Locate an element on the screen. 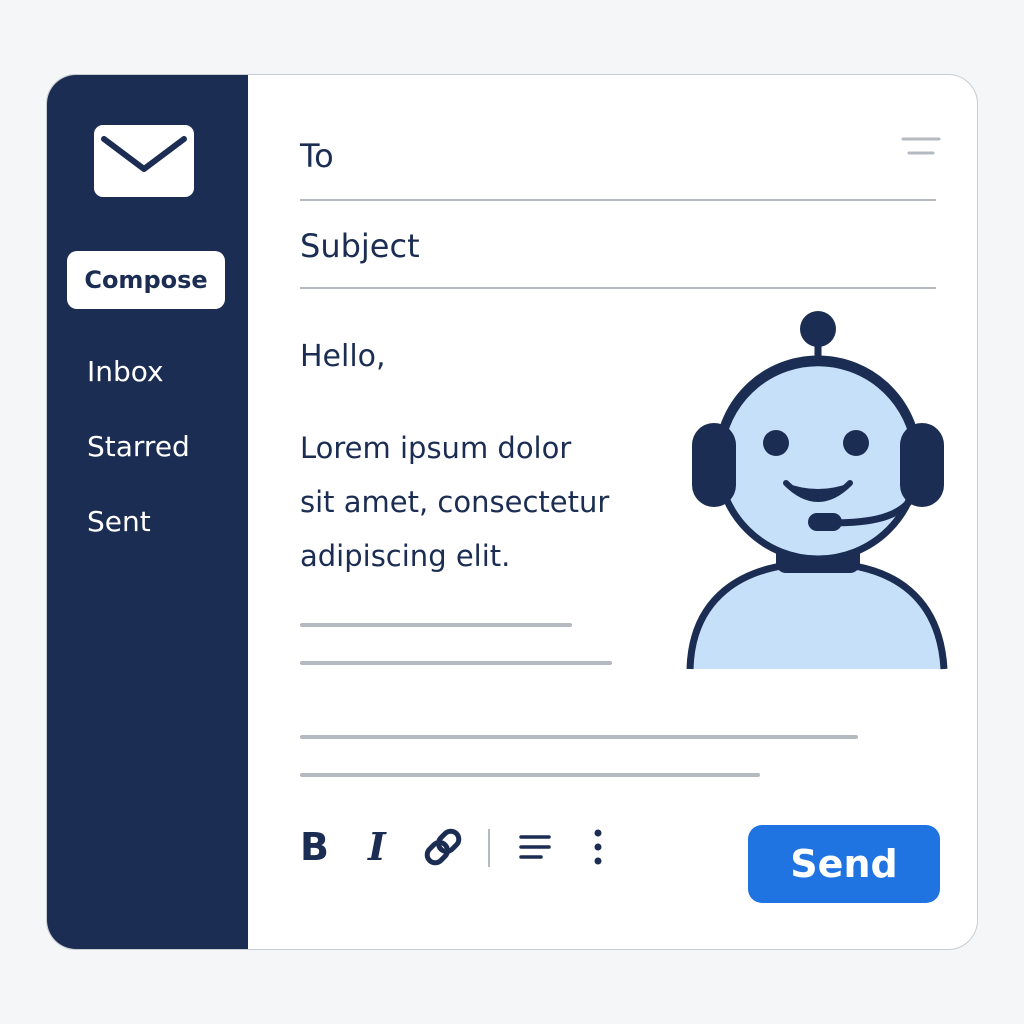 This screenshot has height=1024, width=1024. subject-label: Subject is located at coordinates (360, 246).